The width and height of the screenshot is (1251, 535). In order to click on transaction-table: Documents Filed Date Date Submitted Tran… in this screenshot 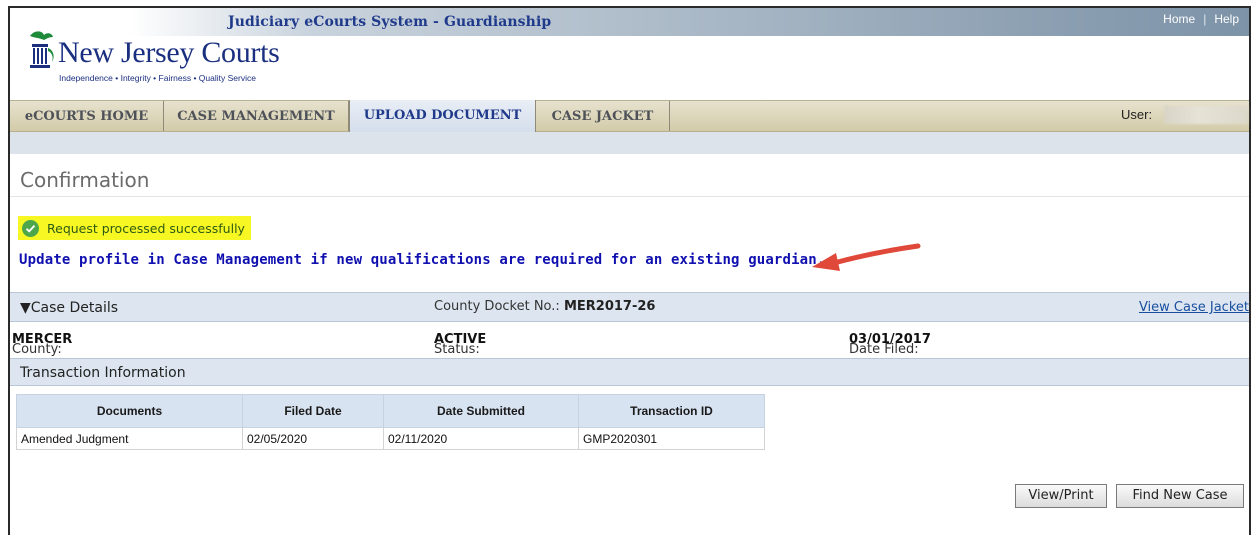, I will do `click(390, 422)`.